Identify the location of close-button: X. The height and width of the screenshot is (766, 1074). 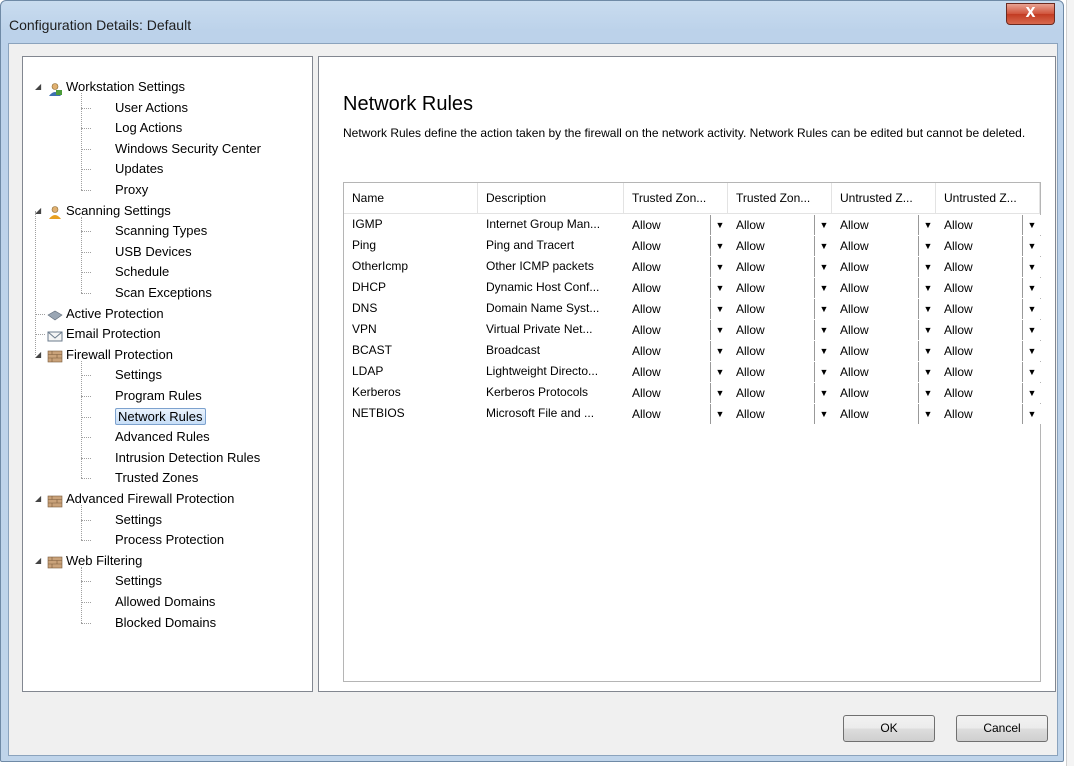
(1030, 14).